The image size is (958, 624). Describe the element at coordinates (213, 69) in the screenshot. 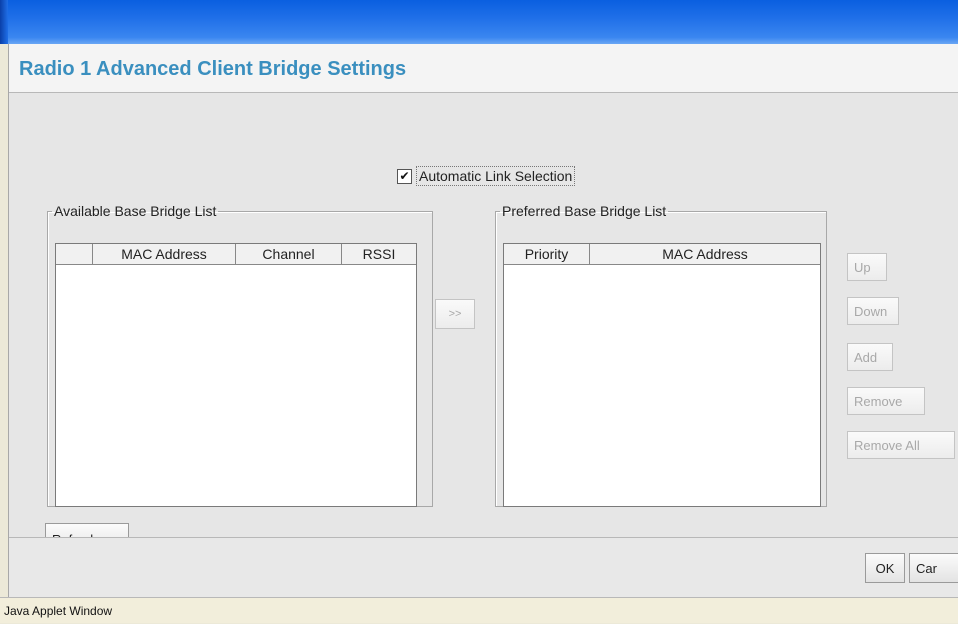

I see `page-title: Radio 1 Advanced Client Bridge Settings` at that location.